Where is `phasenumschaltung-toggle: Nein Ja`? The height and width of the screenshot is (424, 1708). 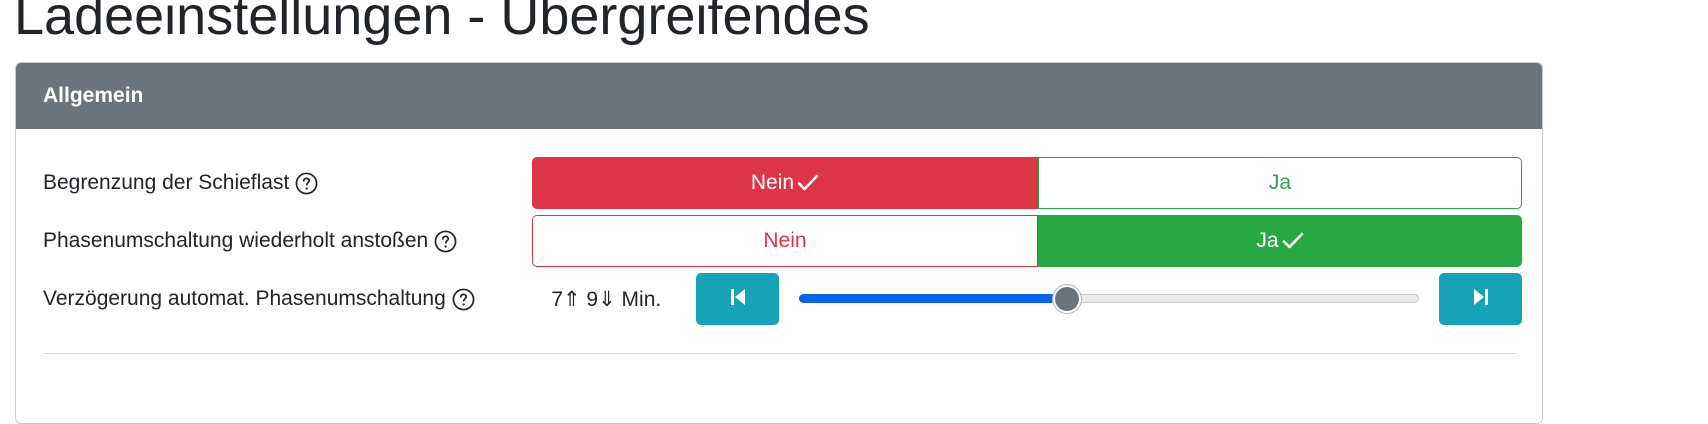
phasenumschaltung-toggle: Nein Ja is located at coordinates (1027, 241).